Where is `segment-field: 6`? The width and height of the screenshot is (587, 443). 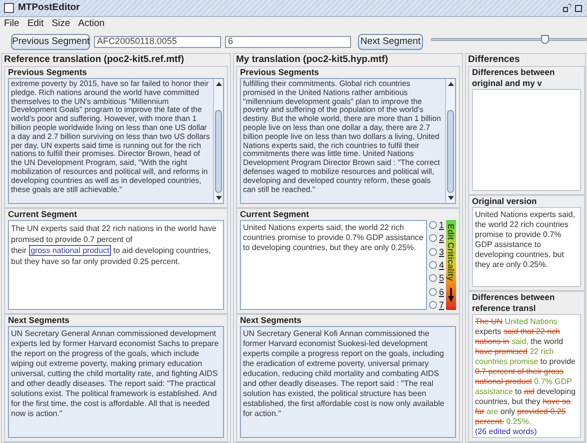 segment-field: 6 is located at coordinates (288, 42).